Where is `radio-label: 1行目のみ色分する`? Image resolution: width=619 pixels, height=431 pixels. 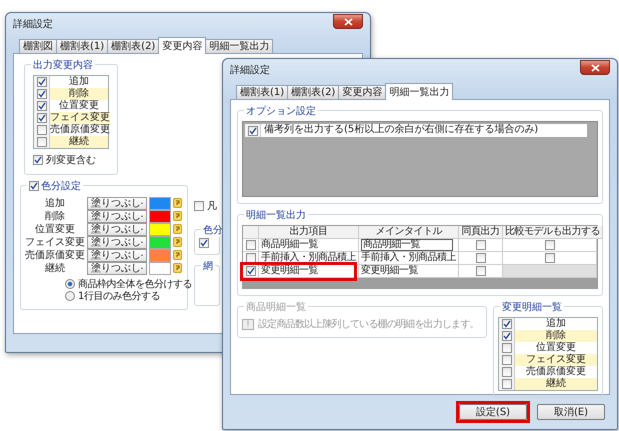 radio-label: 1行目のみ色分する is located at coordinates (119, 296).